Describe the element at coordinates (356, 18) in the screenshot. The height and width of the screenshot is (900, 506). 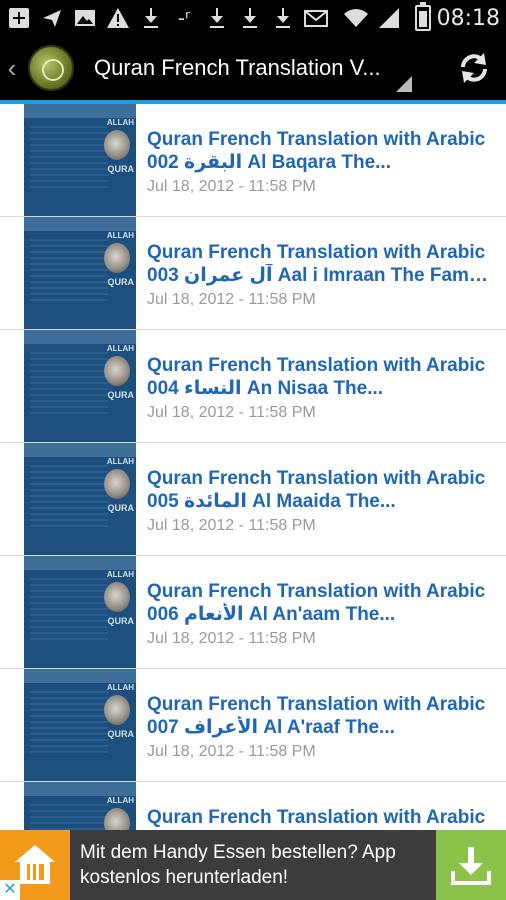
I see `wifi-icon` at that location.